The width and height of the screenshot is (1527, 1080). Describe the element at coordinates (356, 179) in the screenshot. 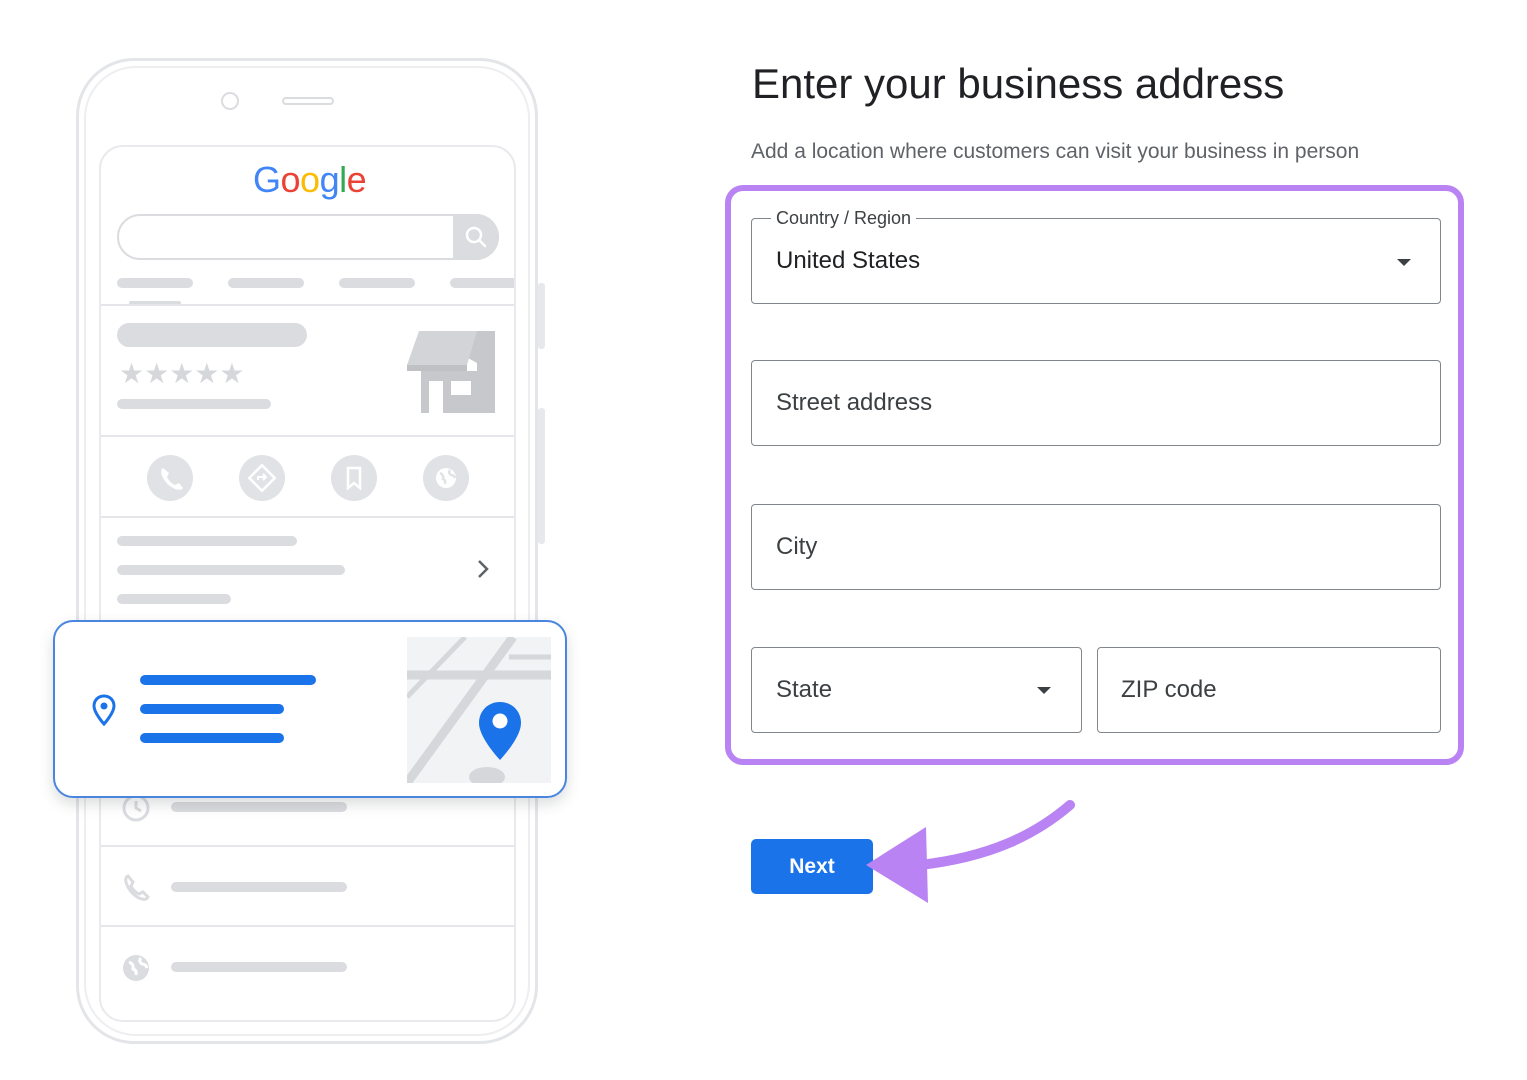

I see `google-logo-letter: e` at that location.